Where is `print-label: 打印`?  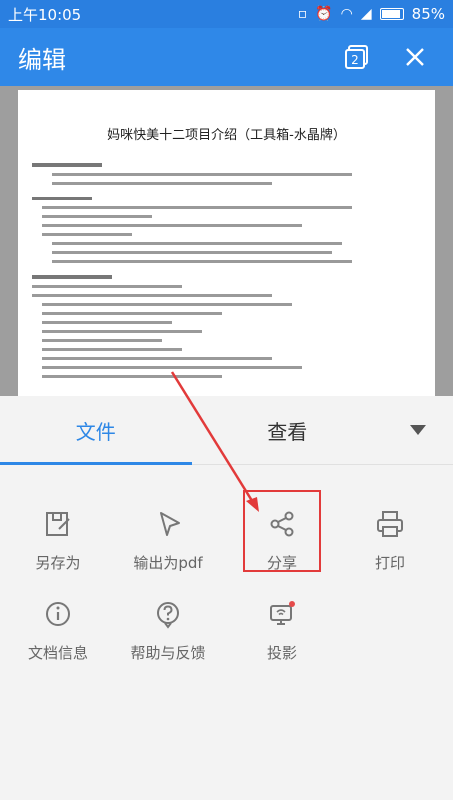
print-label: 打印 is located at coordinates (389, 563).